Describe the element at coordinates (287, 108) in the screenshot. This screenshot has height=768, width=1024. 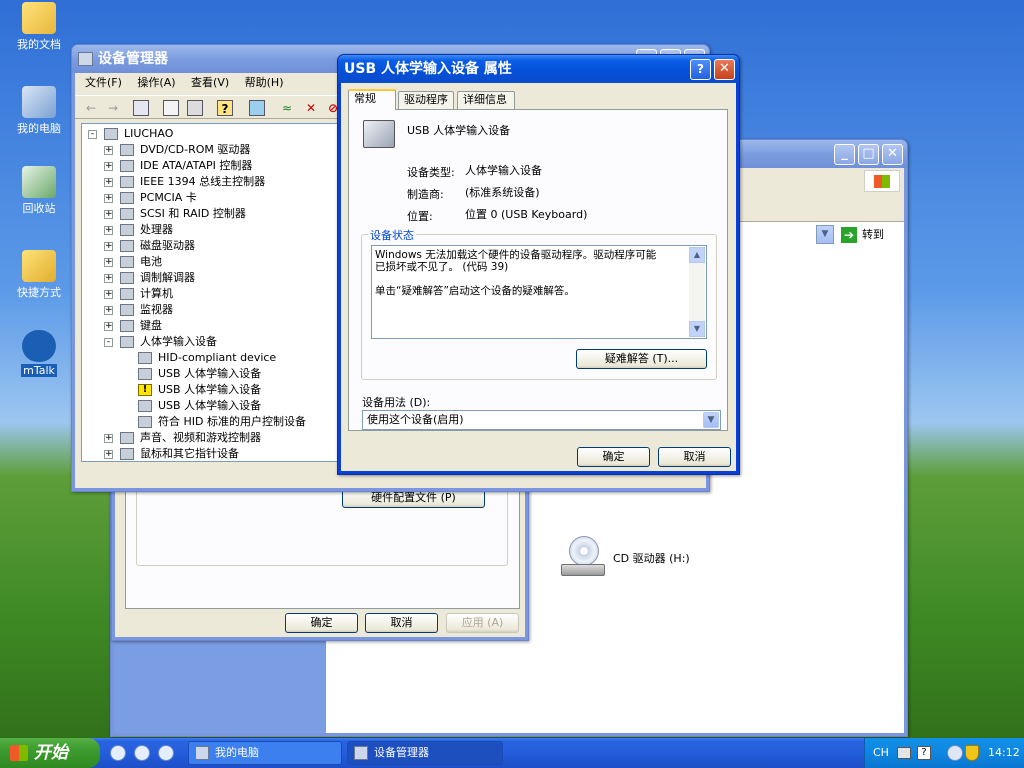
I see `update-driver-icon: ≈` at that location.